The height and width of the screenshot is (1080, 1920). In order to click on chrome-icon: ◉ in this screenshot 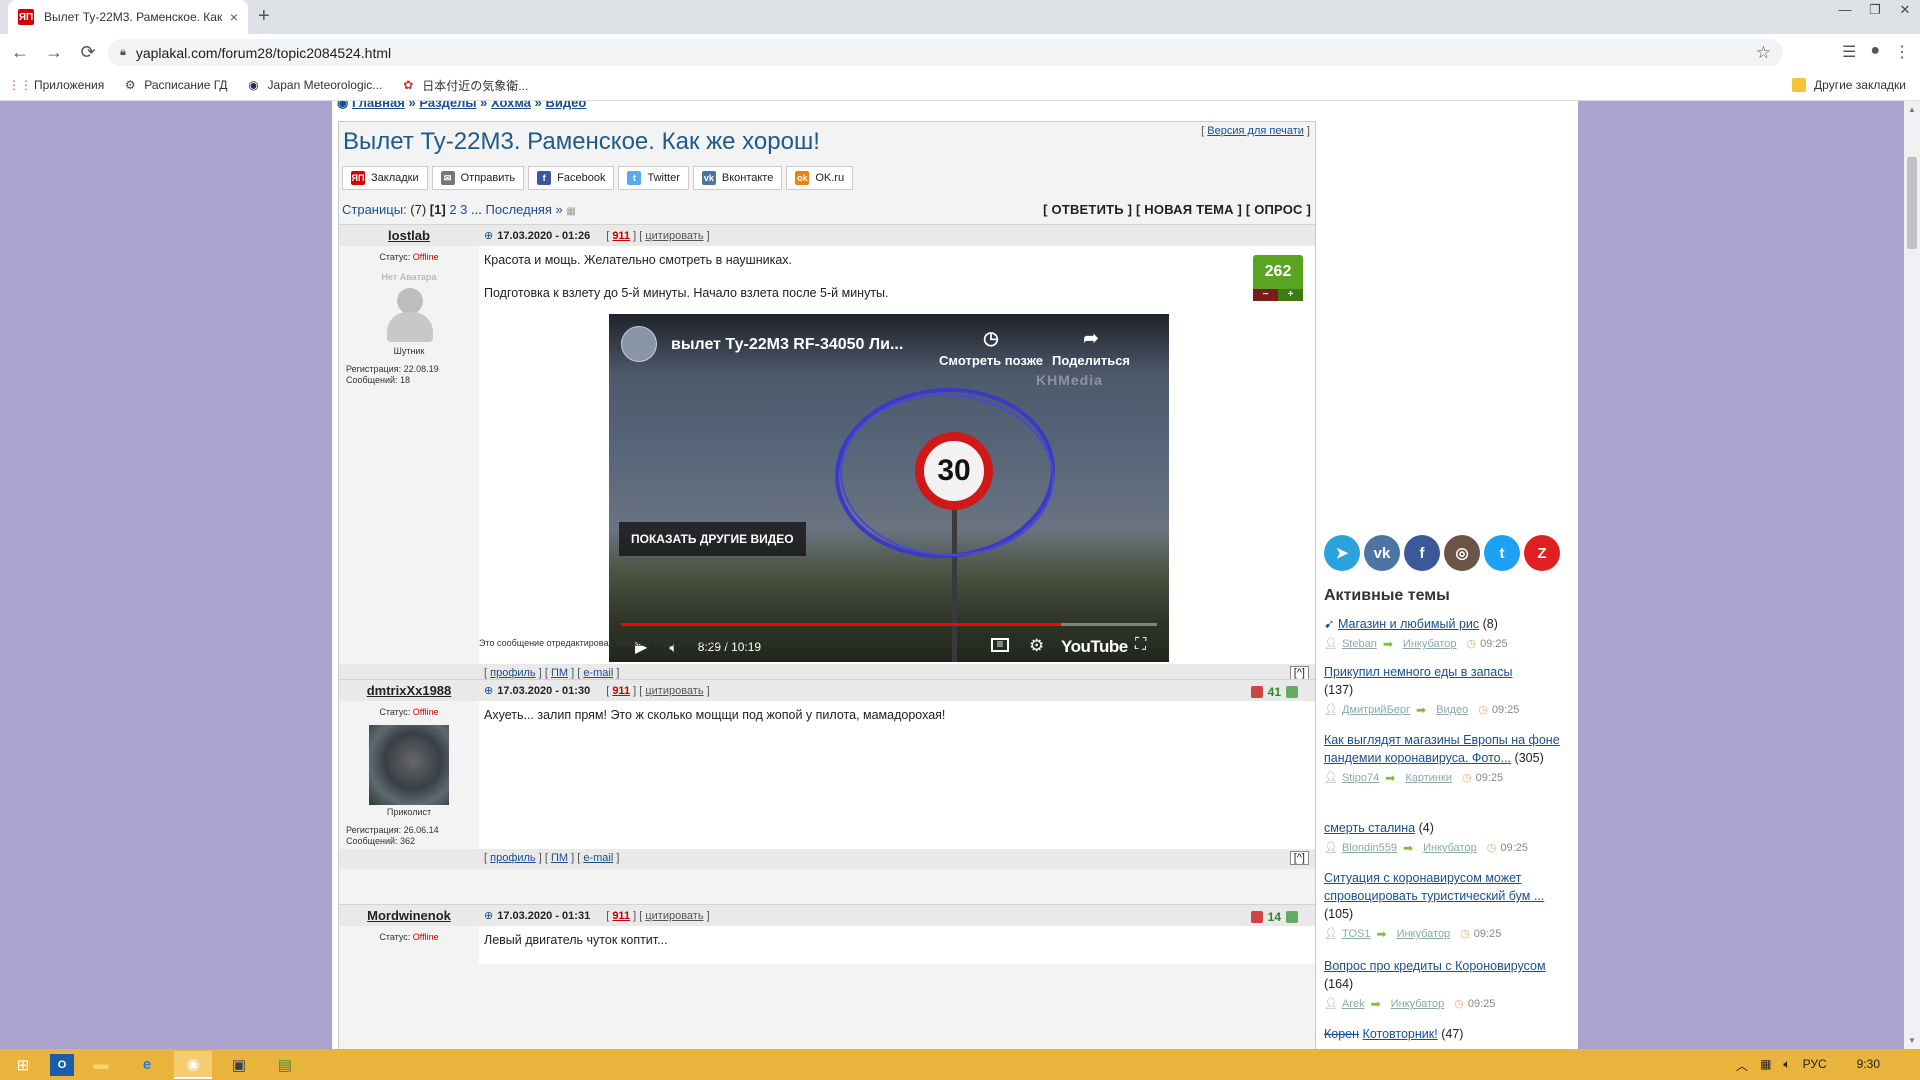, I will do `click(193, 1064)`.